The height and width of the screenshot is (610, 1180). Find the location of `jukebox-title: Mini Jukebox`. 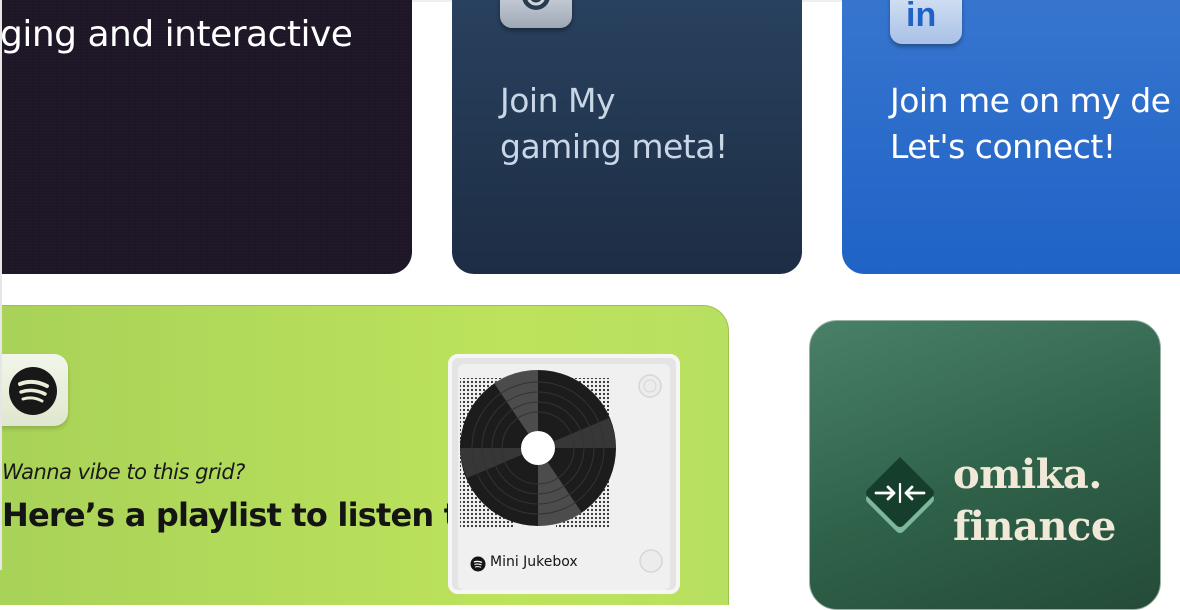

jukebox-title: Mini Jukebox is located at coordinates (534, 562).